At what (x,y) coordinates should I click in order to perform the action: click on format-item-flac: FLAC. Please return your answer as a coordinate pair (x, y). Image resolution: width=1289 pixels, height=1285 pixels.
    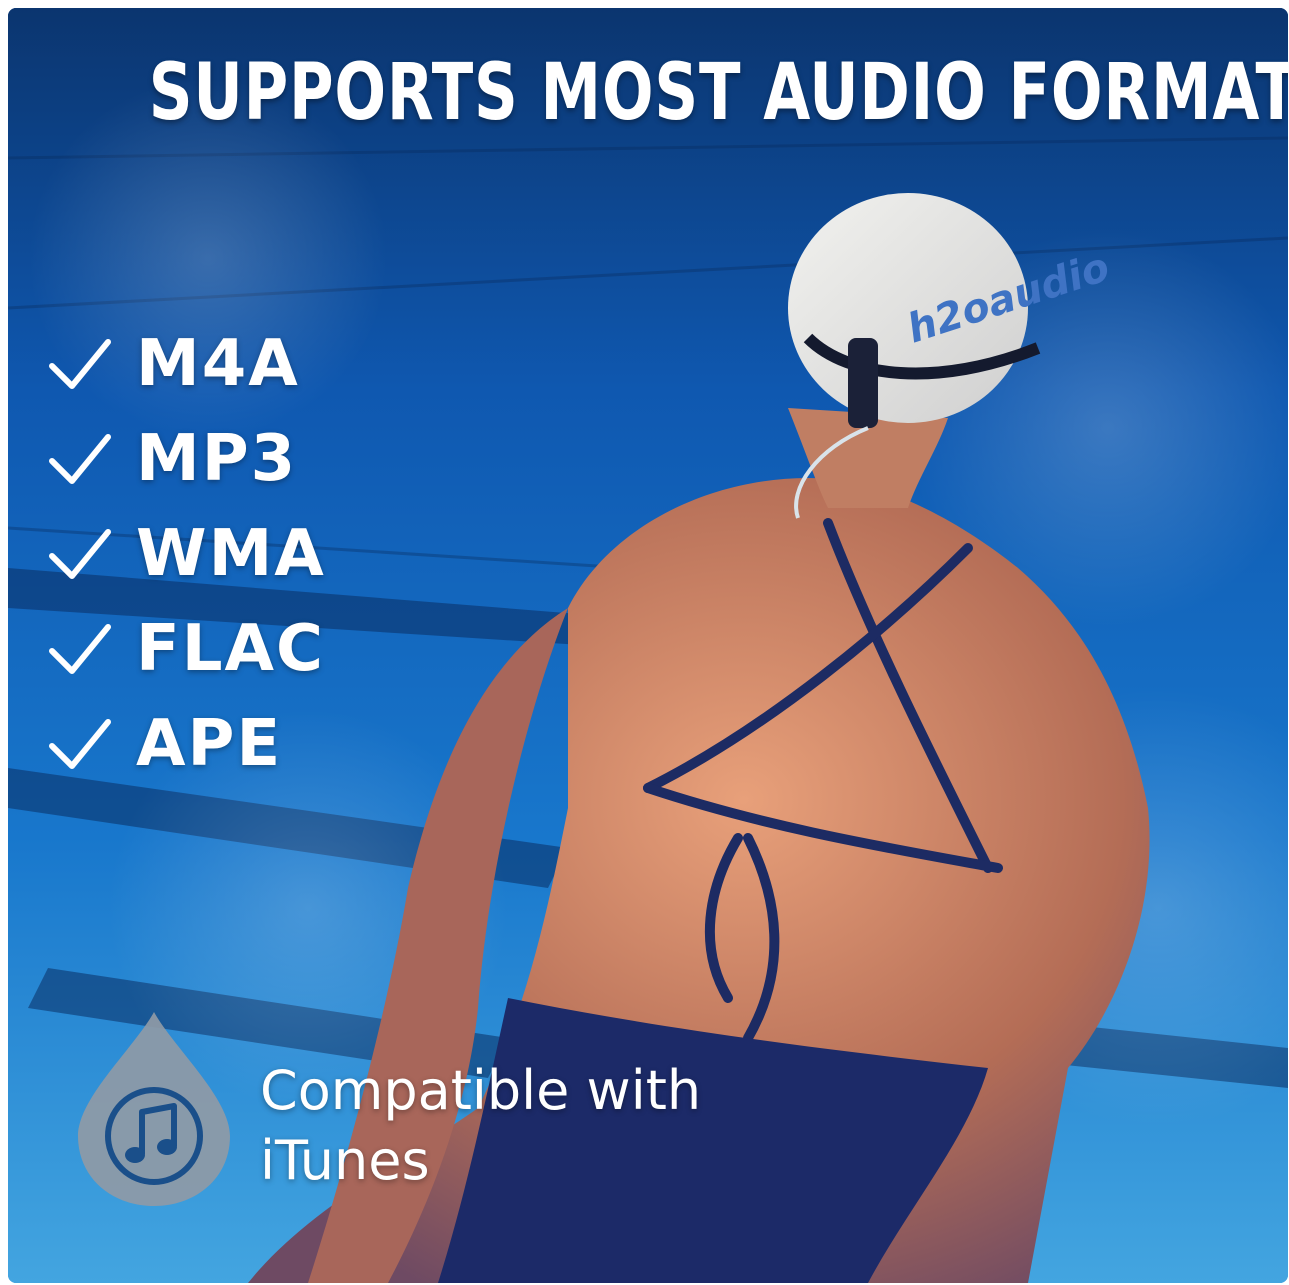
    Looking at the image, I should click on (186, 648).